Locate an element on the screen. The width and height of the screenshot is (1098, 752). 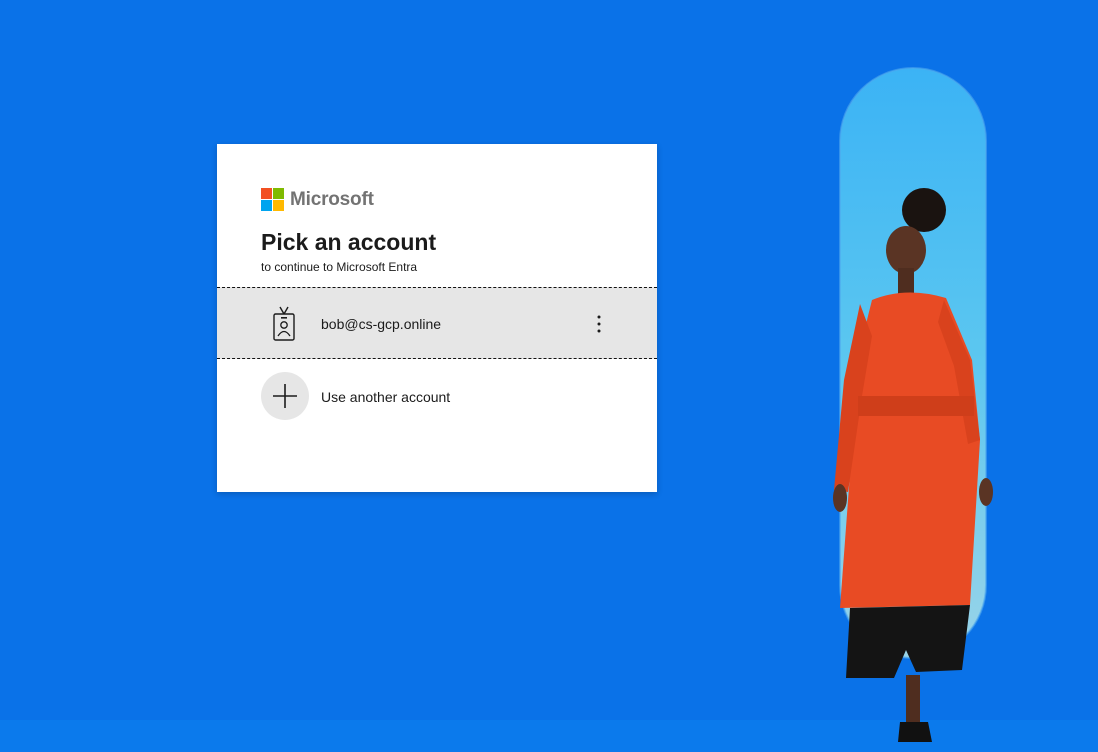
account-tile: bob@cs-gcp.online is located at coordinates (437, 323).